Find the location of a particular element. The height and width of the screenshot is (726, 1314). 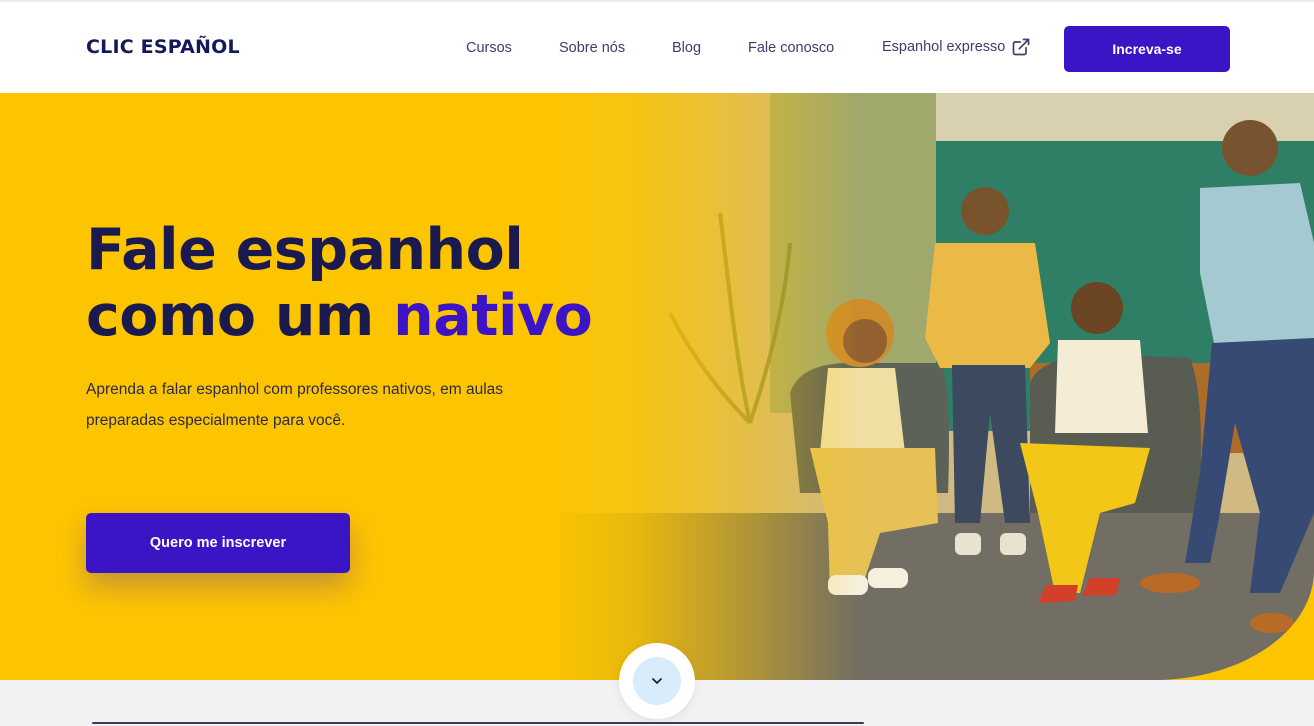

nav-link-sobre: Sobre nós is located at coordinates (592, 48).